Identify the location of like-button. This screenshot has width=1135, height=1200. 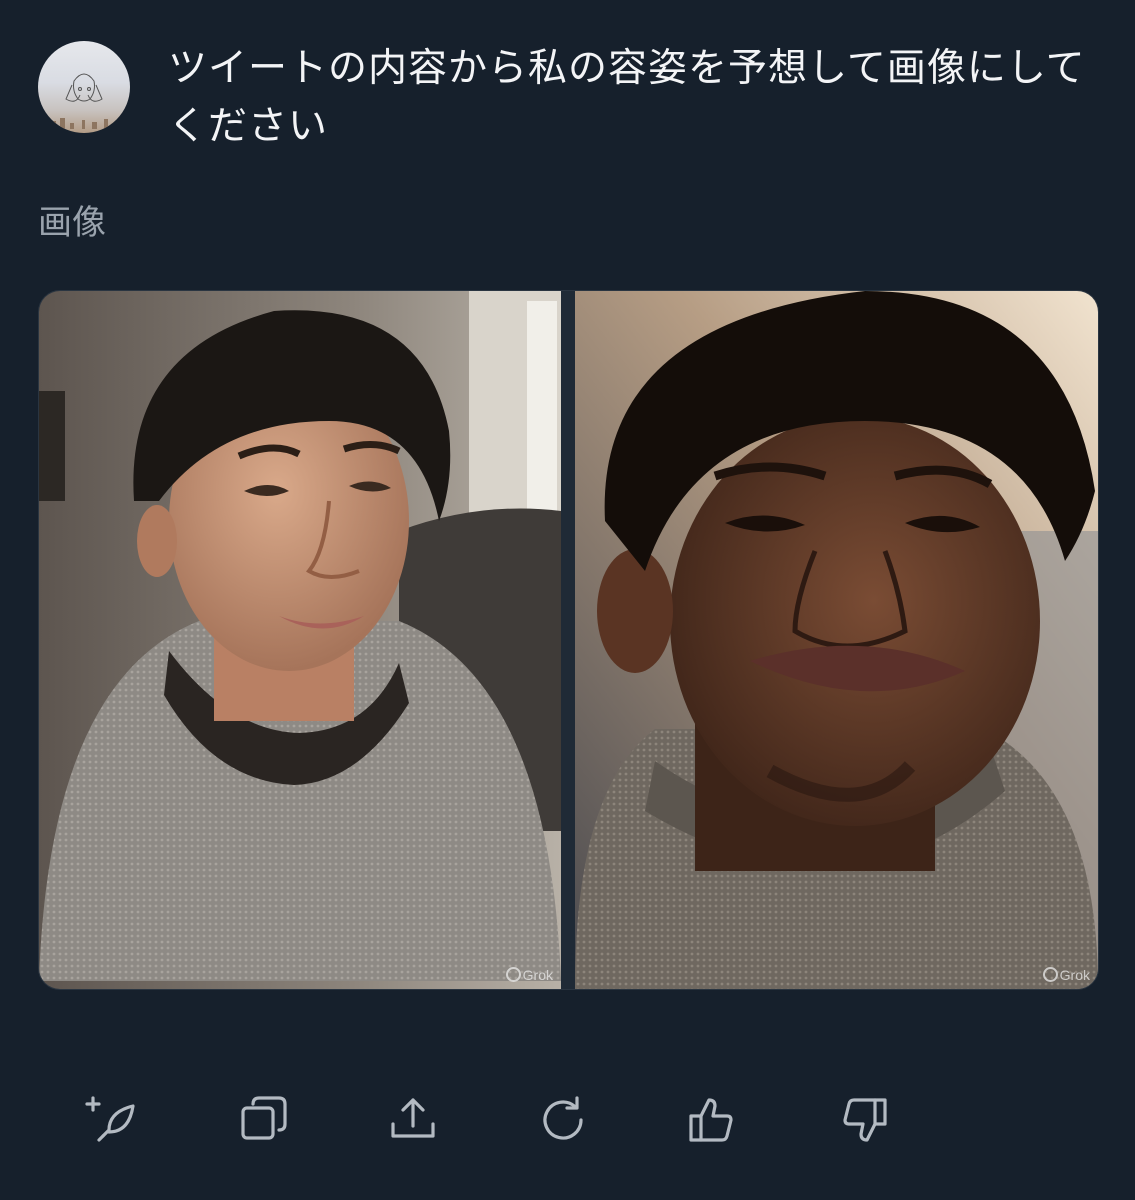
(713, 1120).